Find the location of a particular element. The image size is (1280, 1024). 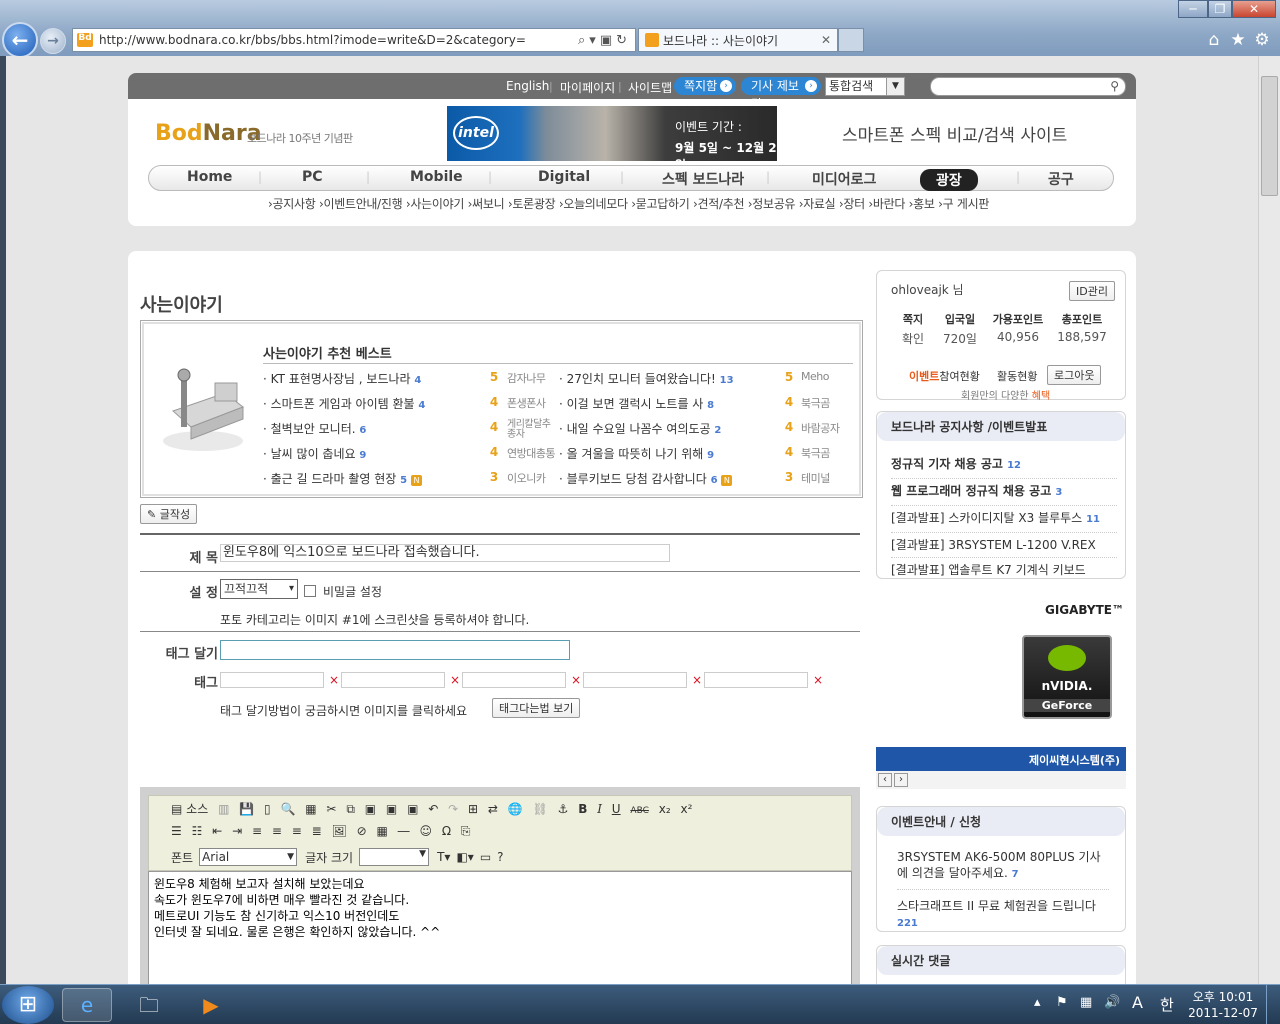

horizontal-rule-icon: ― is located at coordinates (404, 831).